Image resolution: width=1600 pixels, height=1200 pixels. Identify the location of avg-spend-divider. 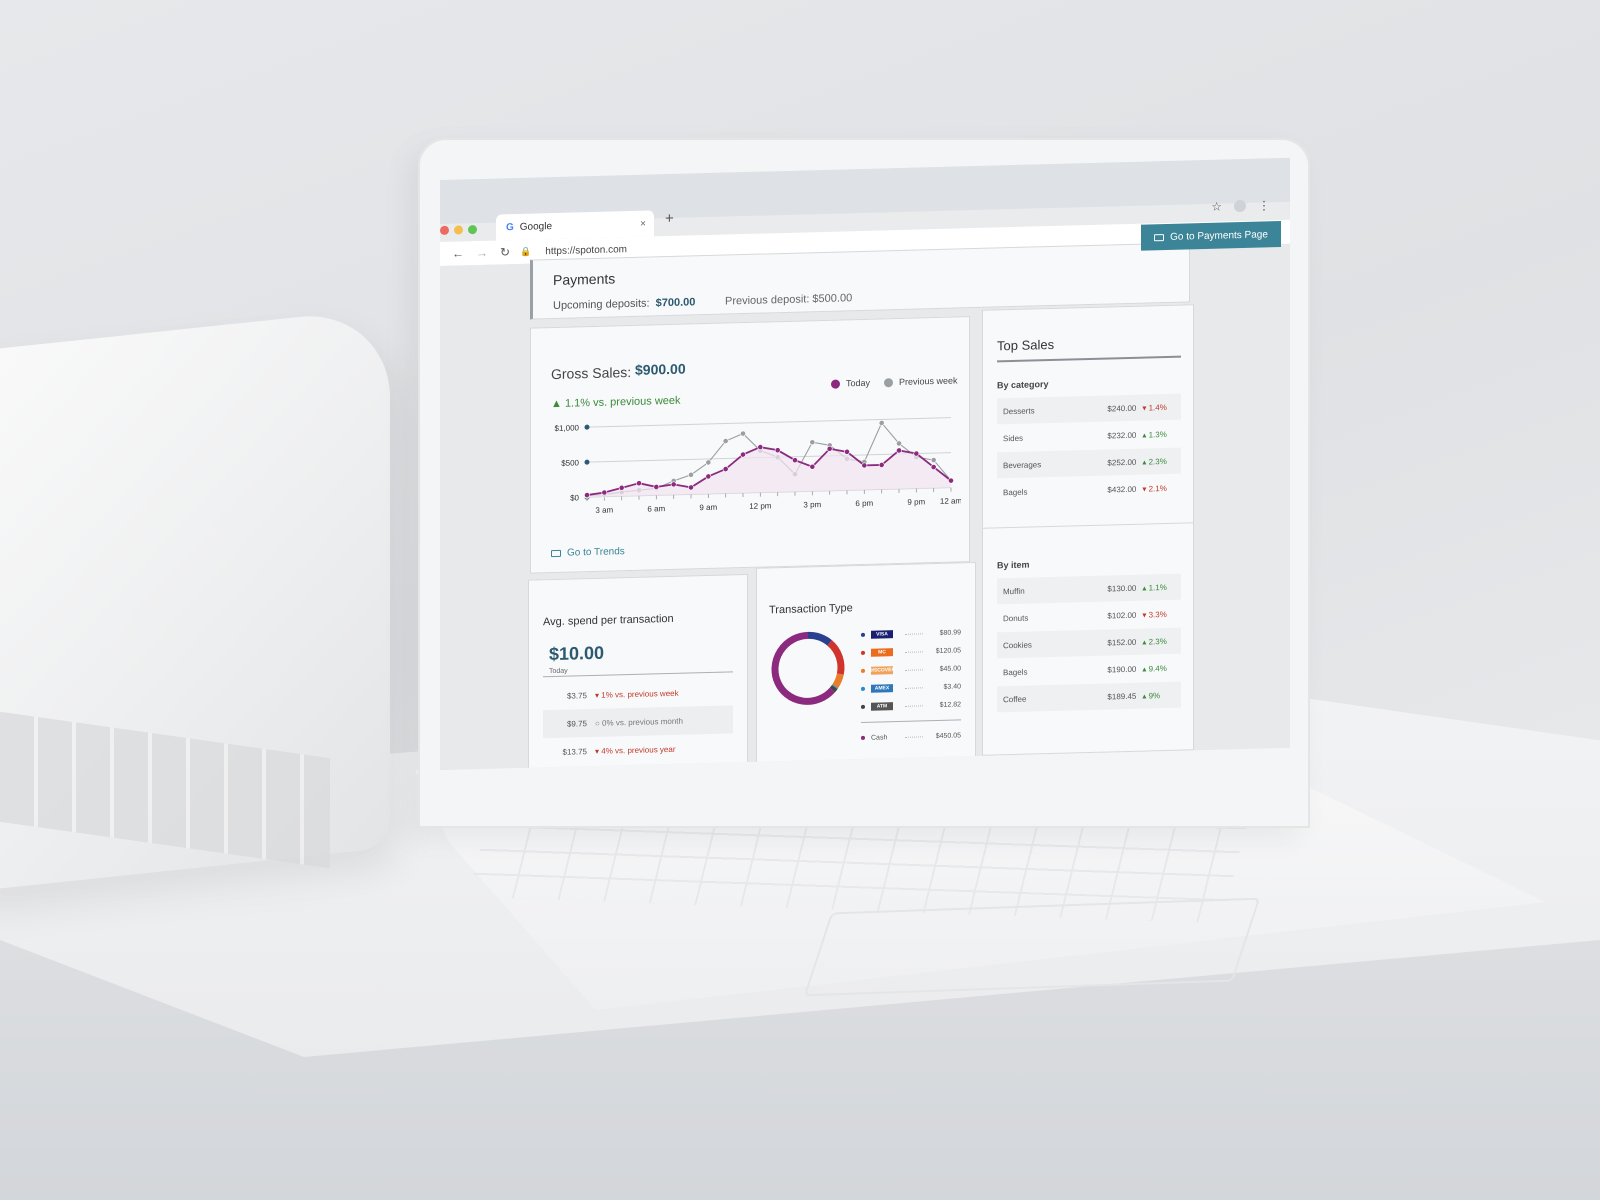
(638, 674).